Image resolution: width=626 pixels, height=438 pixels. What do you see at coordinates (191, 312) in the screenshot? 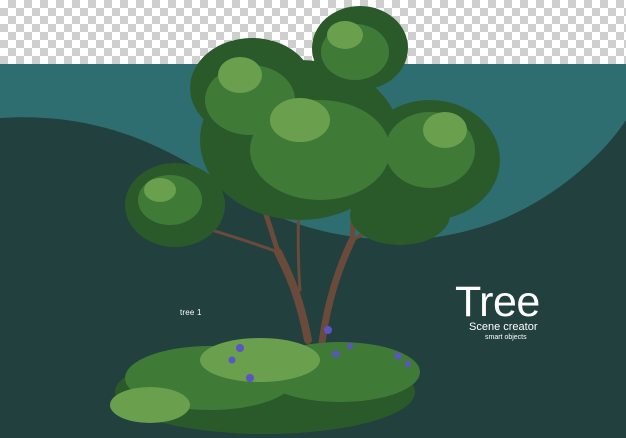
I see `tree-label: tree 1` at bounding box center [191, 312].